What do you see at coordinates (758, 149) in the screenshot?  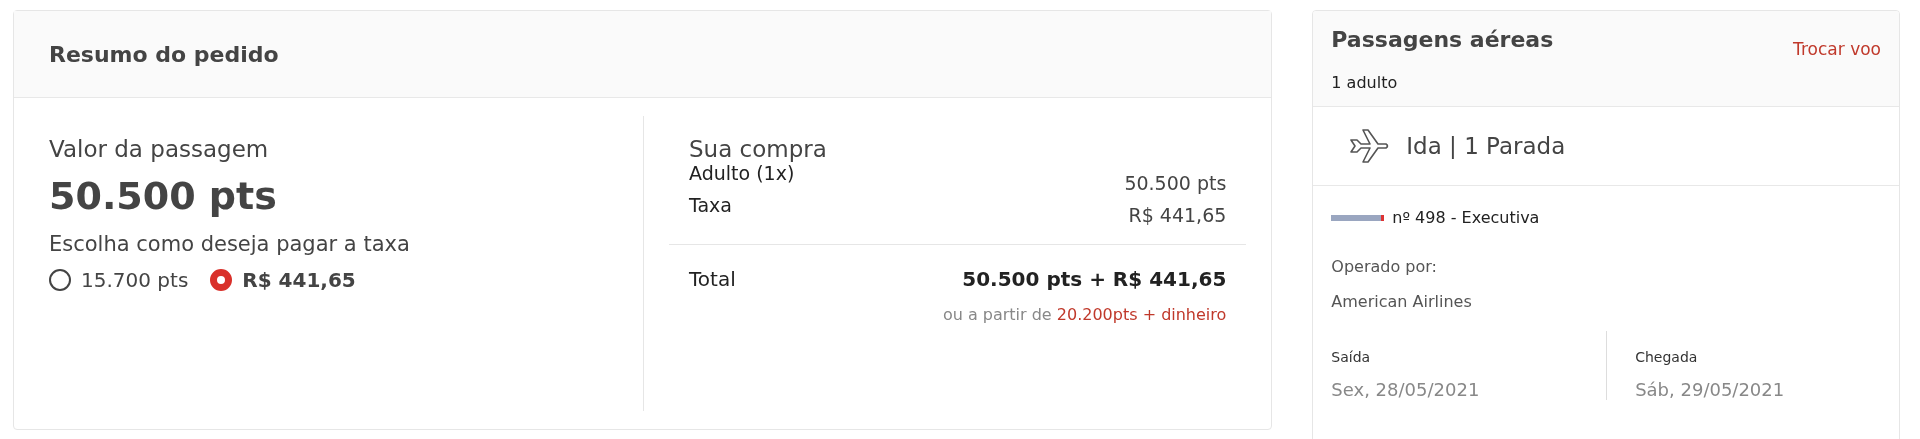 I see `purchase-title: Sua compra` at bounding box center [758, 149].